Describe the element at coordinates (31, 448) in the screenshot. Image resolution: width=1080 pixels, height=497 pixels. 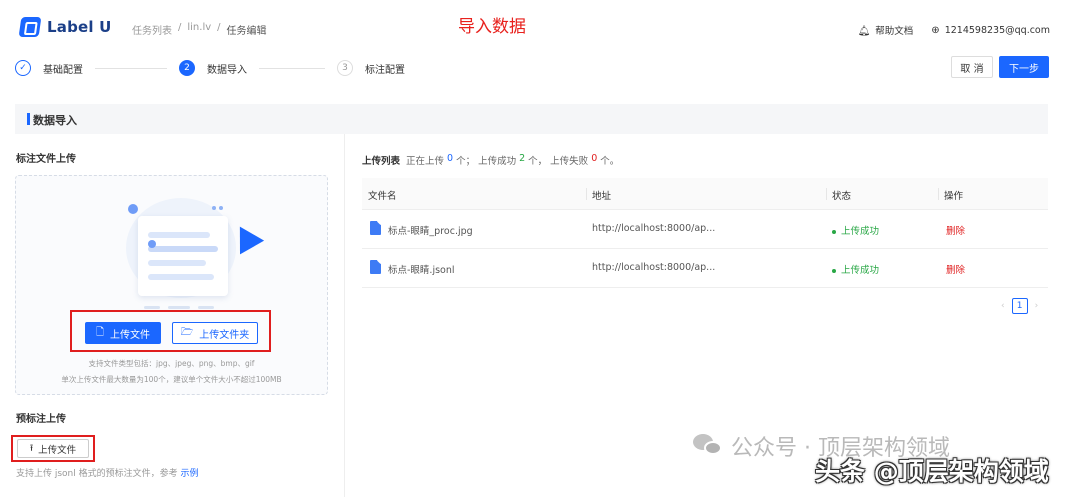
I see `upload-icon: ⭱` at that location.